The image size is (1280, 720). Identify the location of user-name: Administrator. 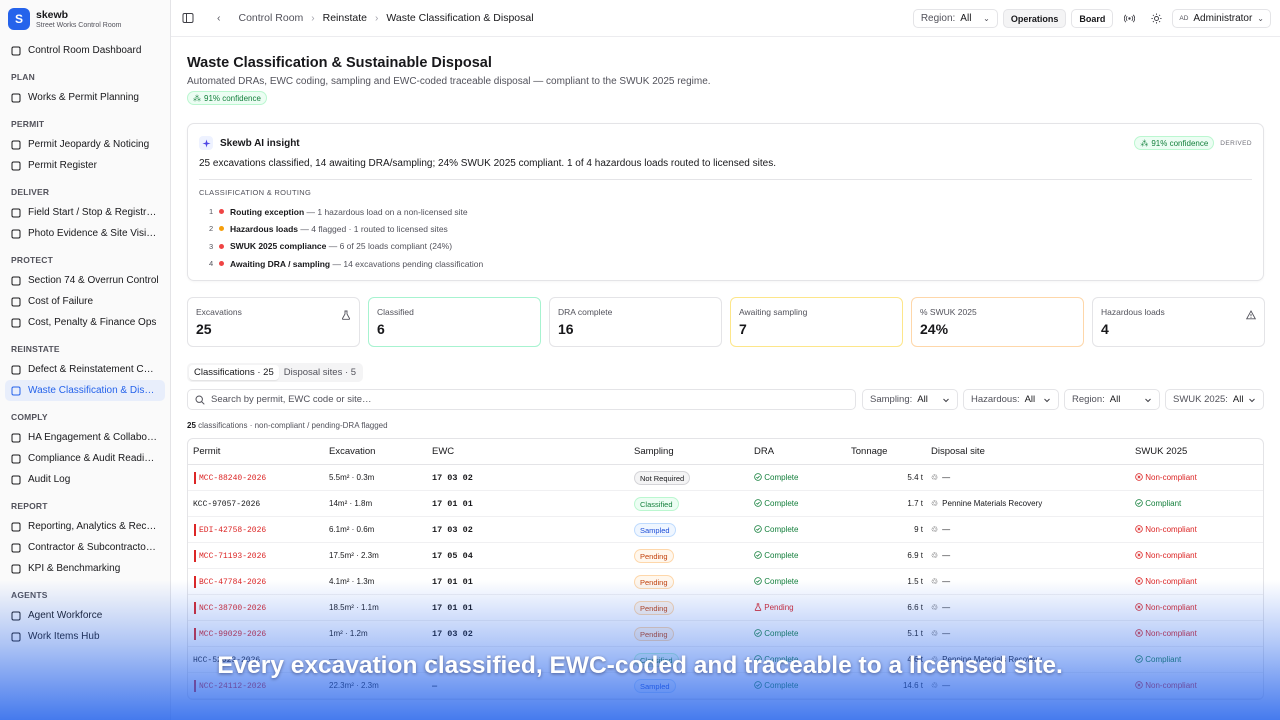
(1223, 18).